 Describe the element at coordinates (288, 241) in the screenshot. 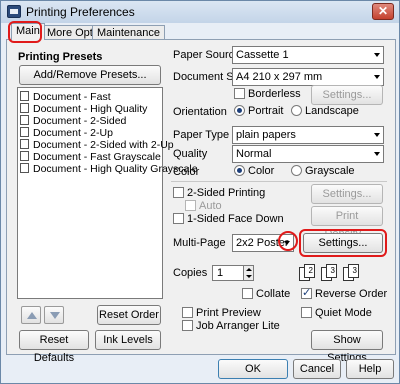

I see `highlight-circle-multipage-dropdown` at that location.